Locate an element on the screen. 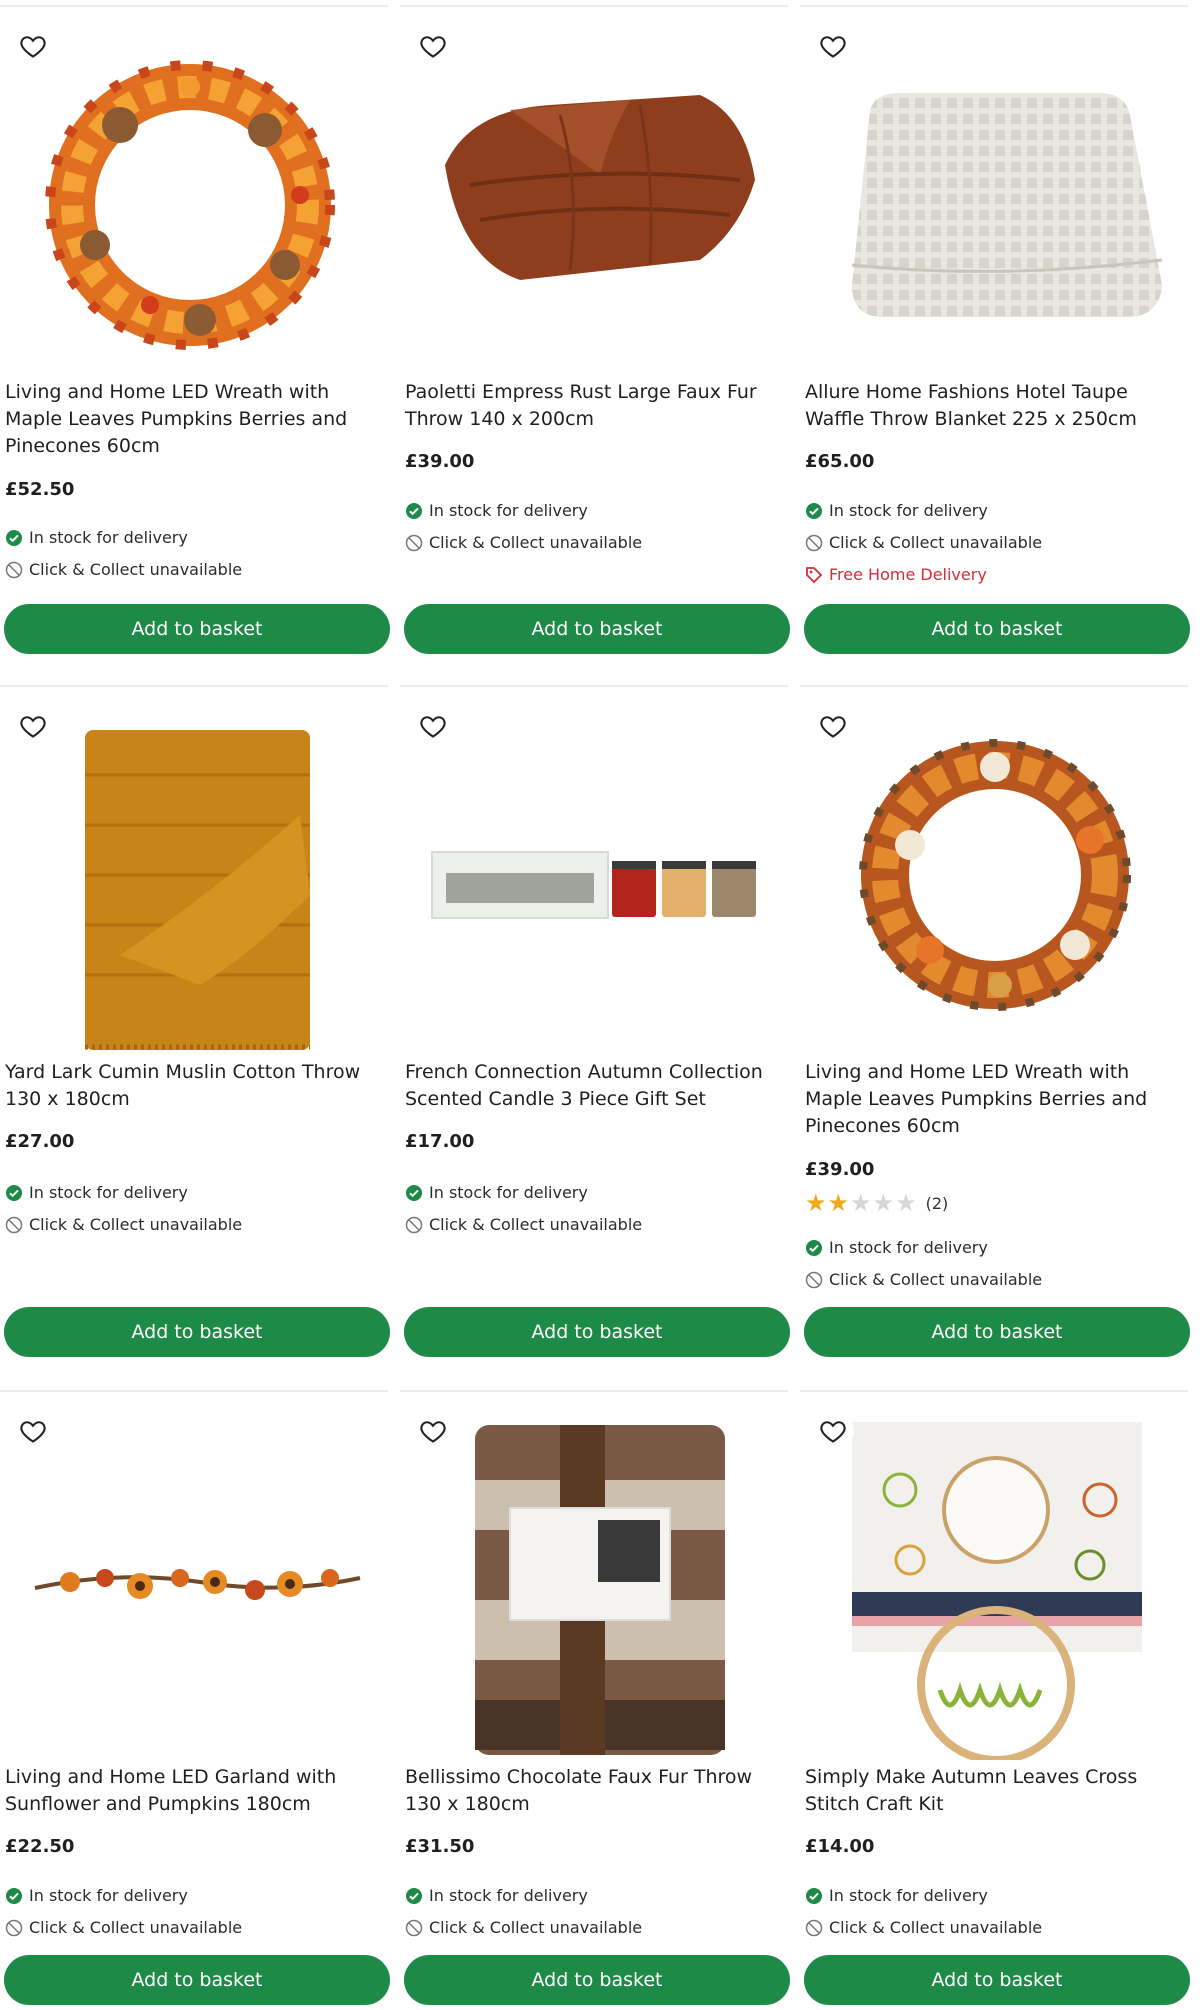 This screenshot has height=2010, width=1200. product-price: £65.00 is located at coordinates (840, 461).